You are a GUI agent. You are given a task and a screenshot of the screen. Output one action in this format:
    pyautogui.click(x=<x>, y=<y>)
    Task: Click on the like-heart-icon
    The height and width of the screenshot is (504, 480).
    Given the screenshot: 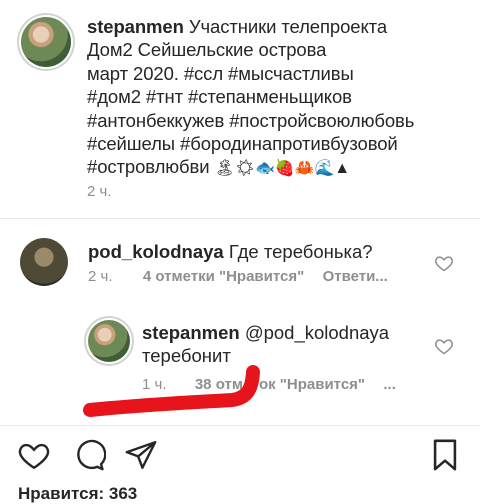 What is the action you would take?
    pyautogui.click(x=34, y=455)
    